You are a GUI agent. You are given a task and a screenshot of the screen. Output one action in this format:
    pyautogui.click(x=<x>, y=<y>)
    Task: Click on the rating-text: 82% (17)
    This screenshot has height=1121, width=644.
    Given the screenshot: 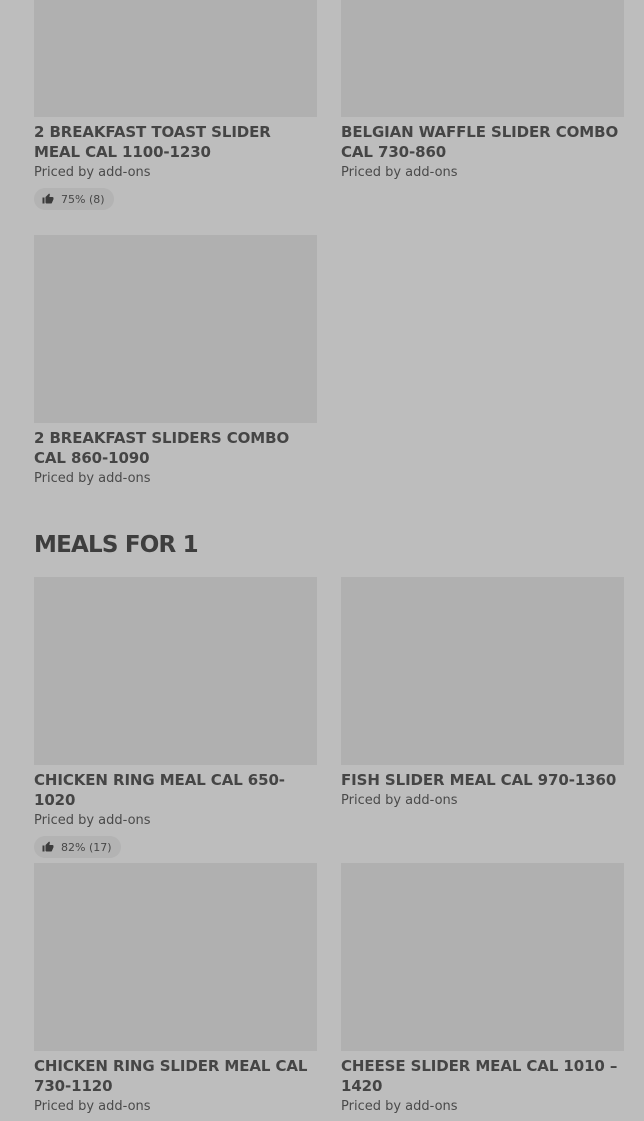 What is the action you would take?
    pyautogui.click(x=86, y=847)
    